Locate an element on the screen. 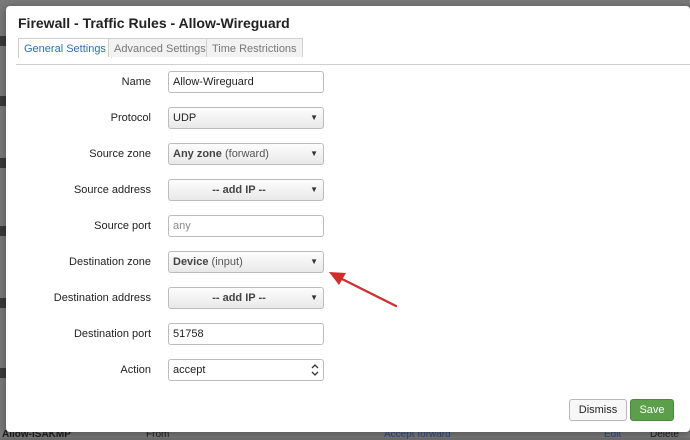 Image resolution: width=690 pixels, height=440 pixels. protocol-select: UDP ▼ is located at coordinates (246, 118).